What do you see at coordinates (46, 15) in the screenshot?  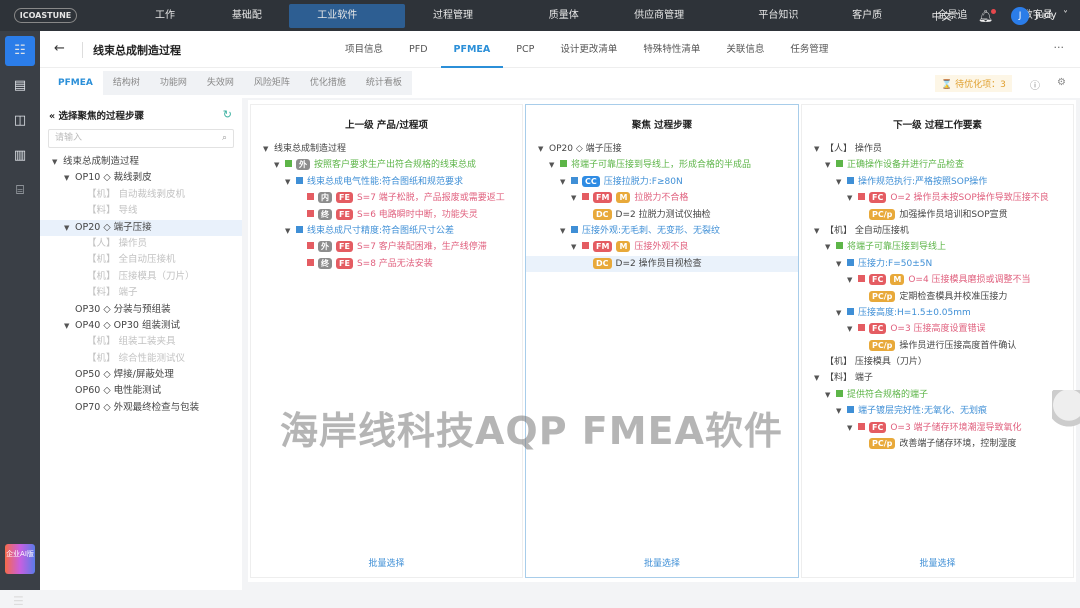 I see `logo: ICOASTUNE` at bounding box center [46, 15].